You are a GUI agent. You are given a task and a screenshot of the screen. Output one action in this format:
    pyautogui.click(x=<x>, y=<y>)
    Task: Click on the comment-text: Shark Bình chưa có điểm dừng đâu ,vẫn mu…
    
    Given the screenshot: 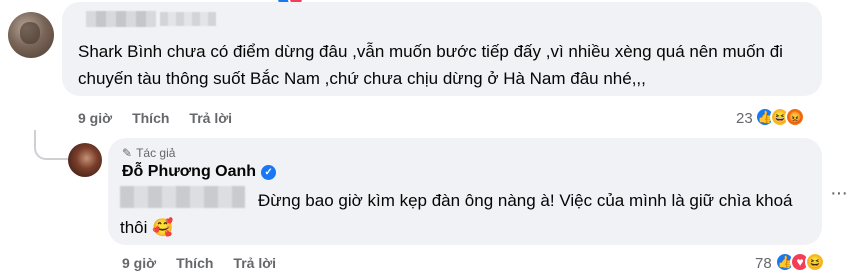 What is the action you would take?
    pyautogui.click(x=430, y=65)
    